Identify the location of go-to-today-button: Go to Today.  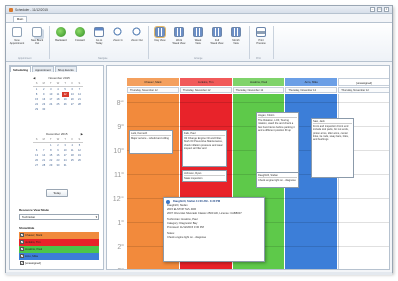
(99, 36).